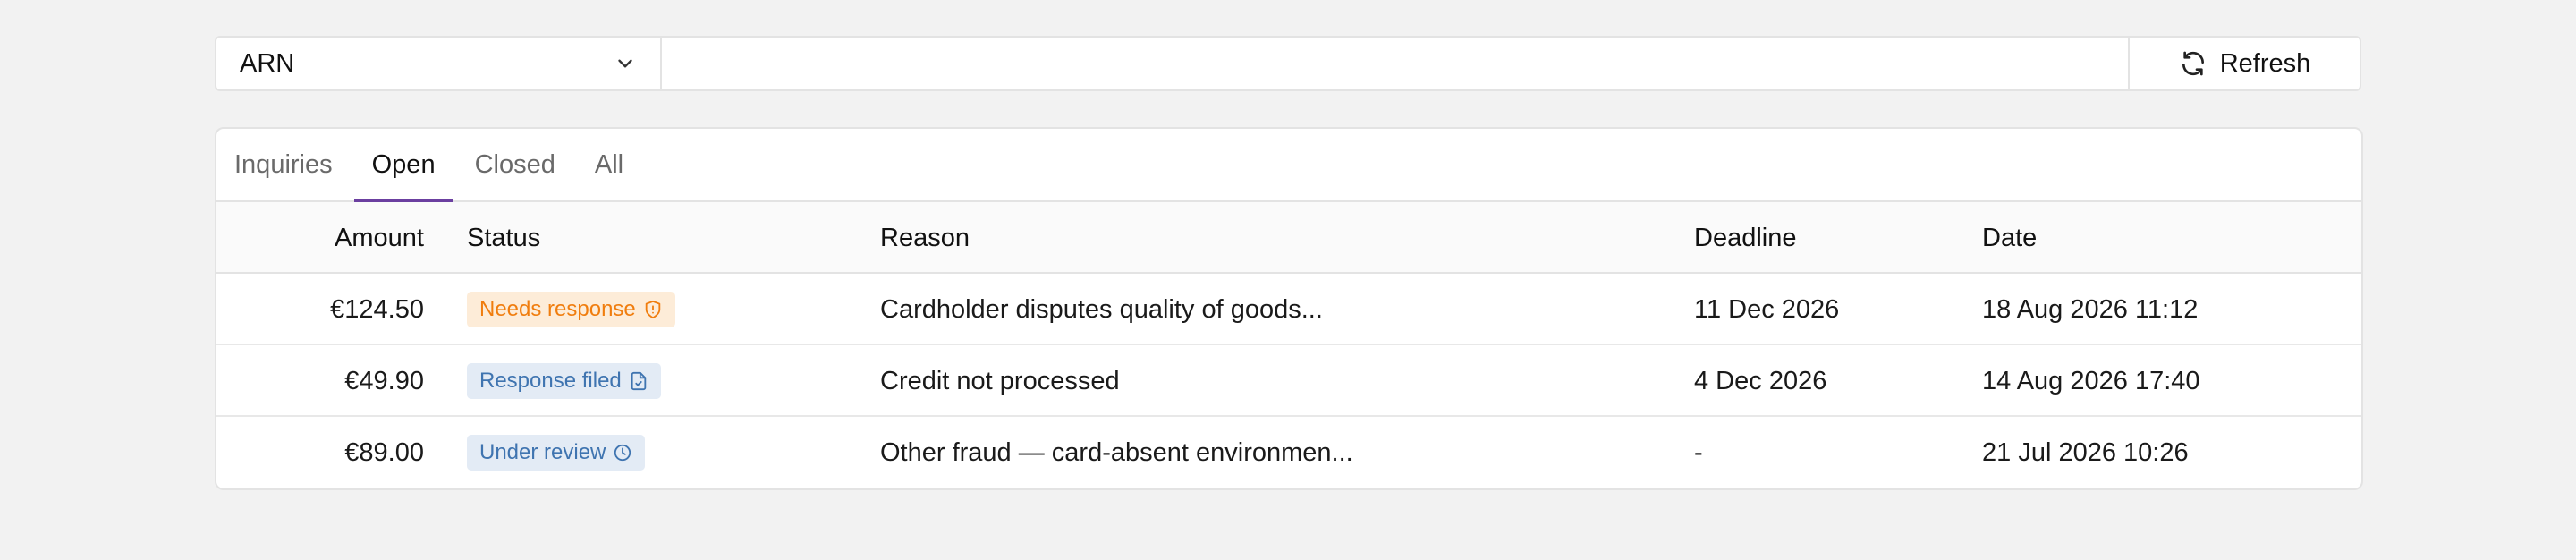  What do you see at coordinates (320, 238) in the screenshot?
I see `column-header-amount: Amount` at bounding box center [320, 238].